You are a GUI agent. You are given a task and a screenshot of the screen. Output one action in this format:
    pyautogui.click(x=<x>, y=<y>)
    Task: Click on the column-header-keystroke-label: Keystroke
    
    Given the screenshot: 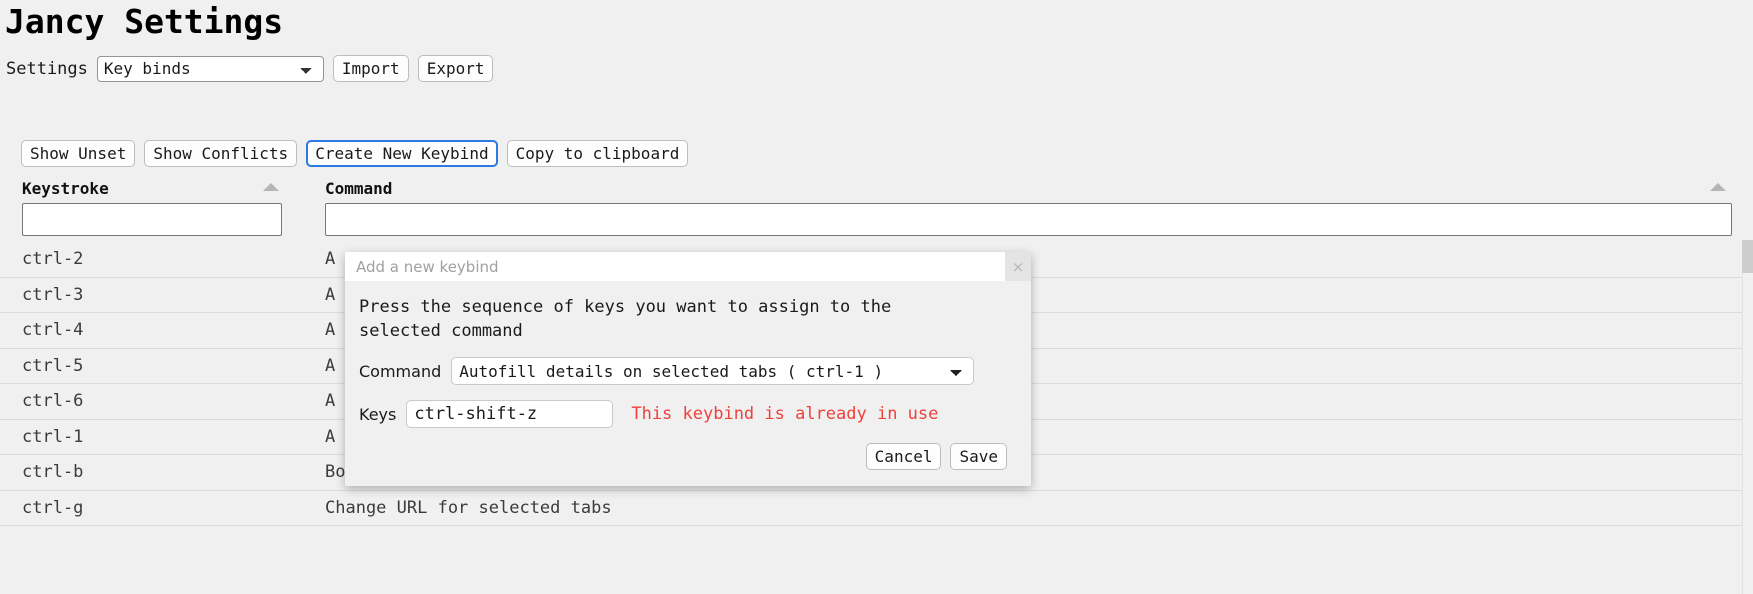 What is the action you would take?
    pyautogui.click(x=65, y=188)
    